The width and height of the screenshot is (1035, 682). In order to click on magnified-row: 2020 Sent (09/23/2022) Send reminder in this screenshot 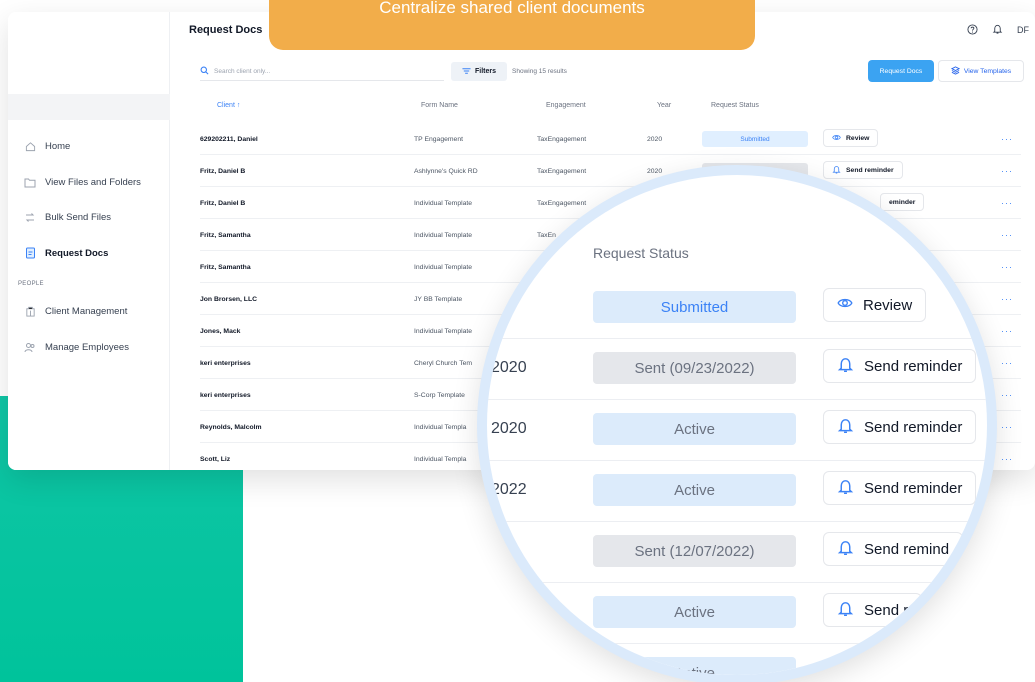, I will do `click(737, 369)`.